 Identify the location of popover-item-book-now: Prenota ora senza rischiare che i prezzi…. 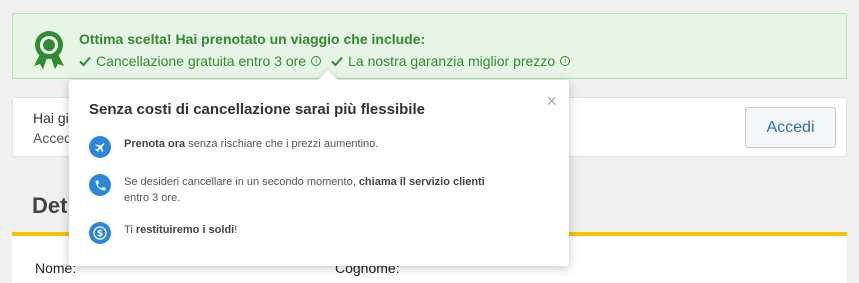
(296, 147).